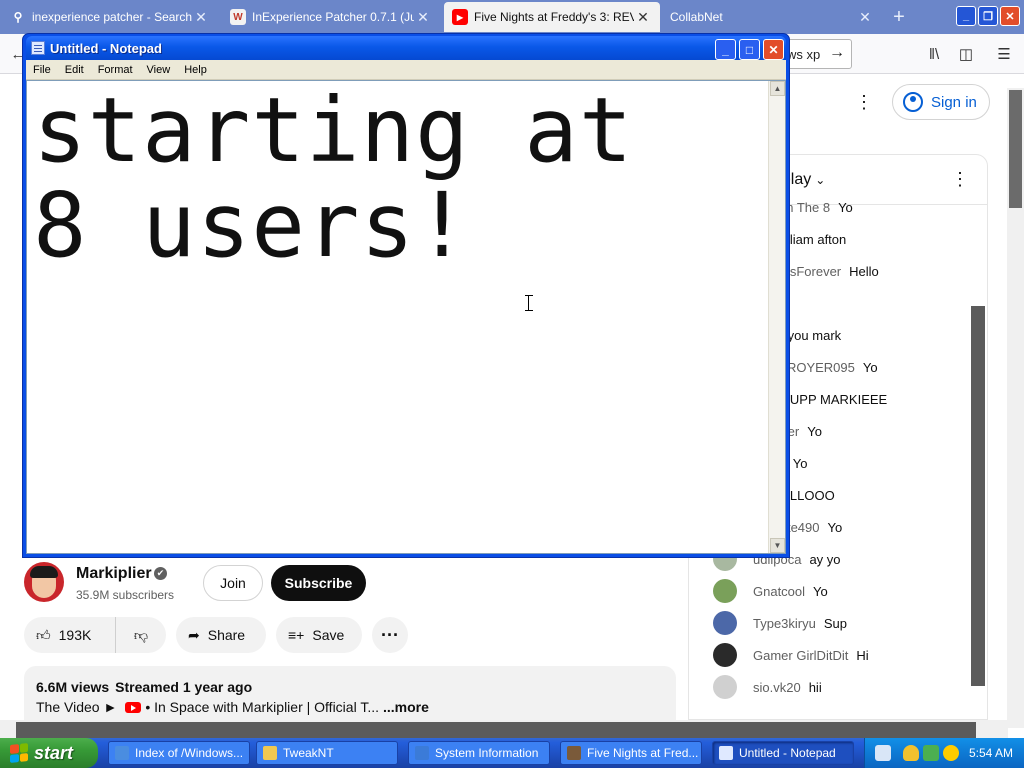 The height and width of the screenshot is (768, 1024). What do you see at coordinates (221, 635) in the screenshot?
I see `share-button: ➦ Share` at bounding box center [221, 635].